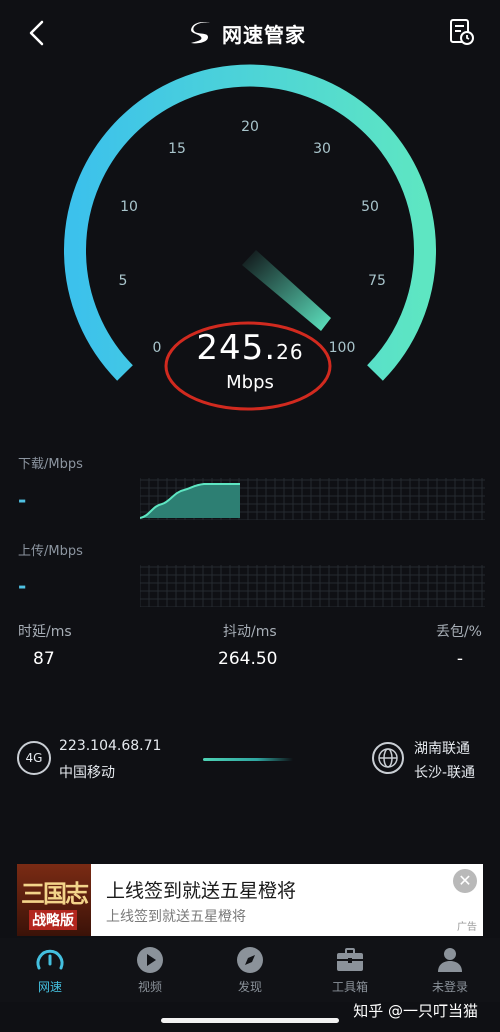 The width and height of the screenshot is (500, 1032). I want to click on jitter-value: 264.50, so click(248, 659).